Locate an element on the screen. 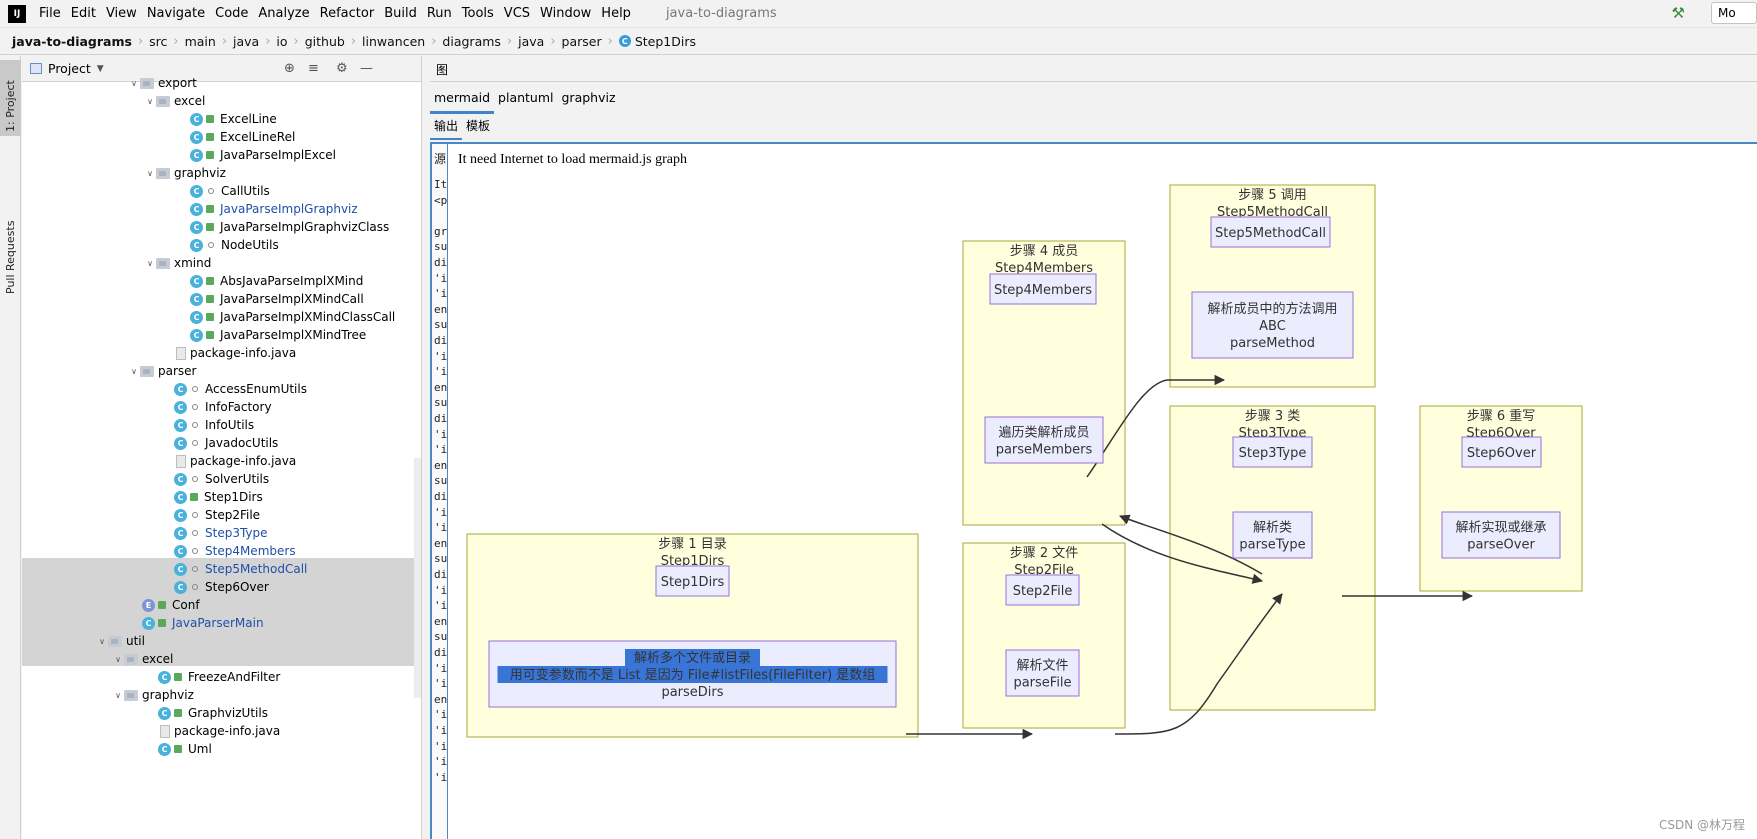 The image size is (1757, 839). tree-scrollbar is located at coordinates (417, 578).